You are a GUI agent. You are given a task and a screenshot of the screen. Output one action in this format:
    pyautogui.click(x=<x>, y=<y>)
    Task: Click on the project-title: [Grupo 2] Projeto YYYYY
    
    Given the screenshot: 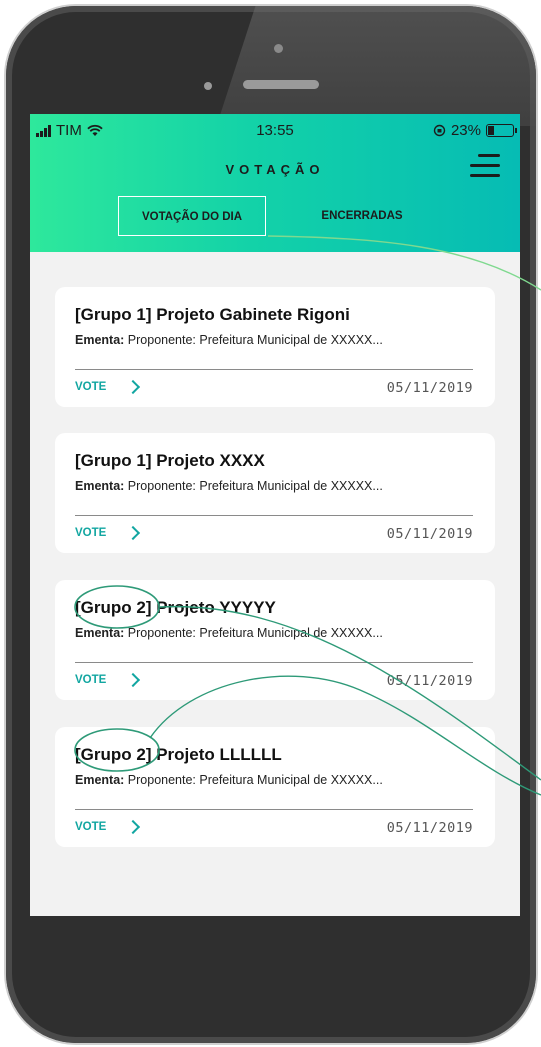 What is the action you would take?
    pyautogui.click(x=175, y=607)
    